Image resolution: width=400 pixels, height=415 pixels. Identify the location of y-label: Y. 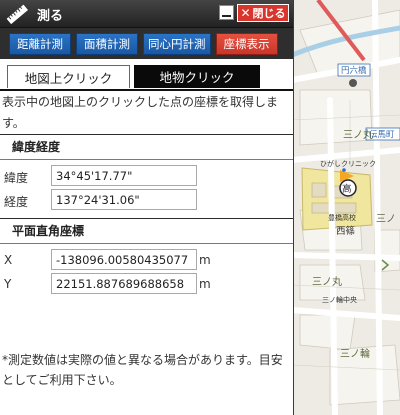
(8, 284).